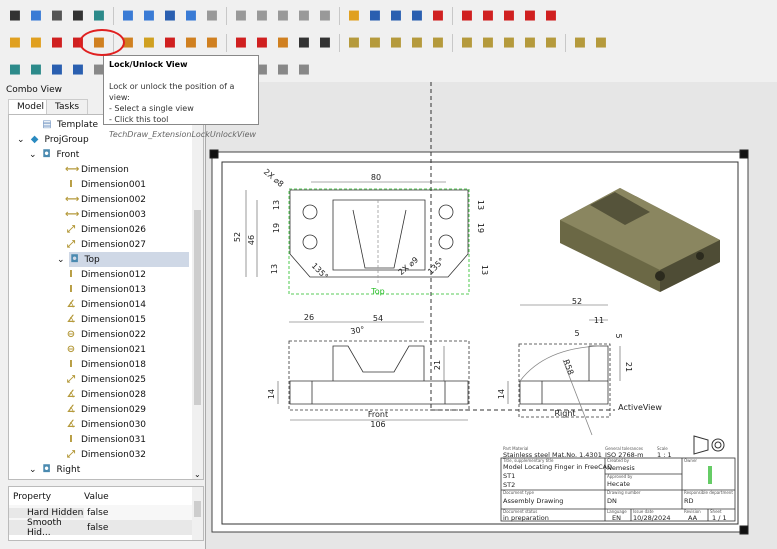 Image resolution: width=777 pixels, height=549 pixels. Describe the element at coordinates (509, 476) in the screenshot. I see `tb-st1: ST1` at that location.